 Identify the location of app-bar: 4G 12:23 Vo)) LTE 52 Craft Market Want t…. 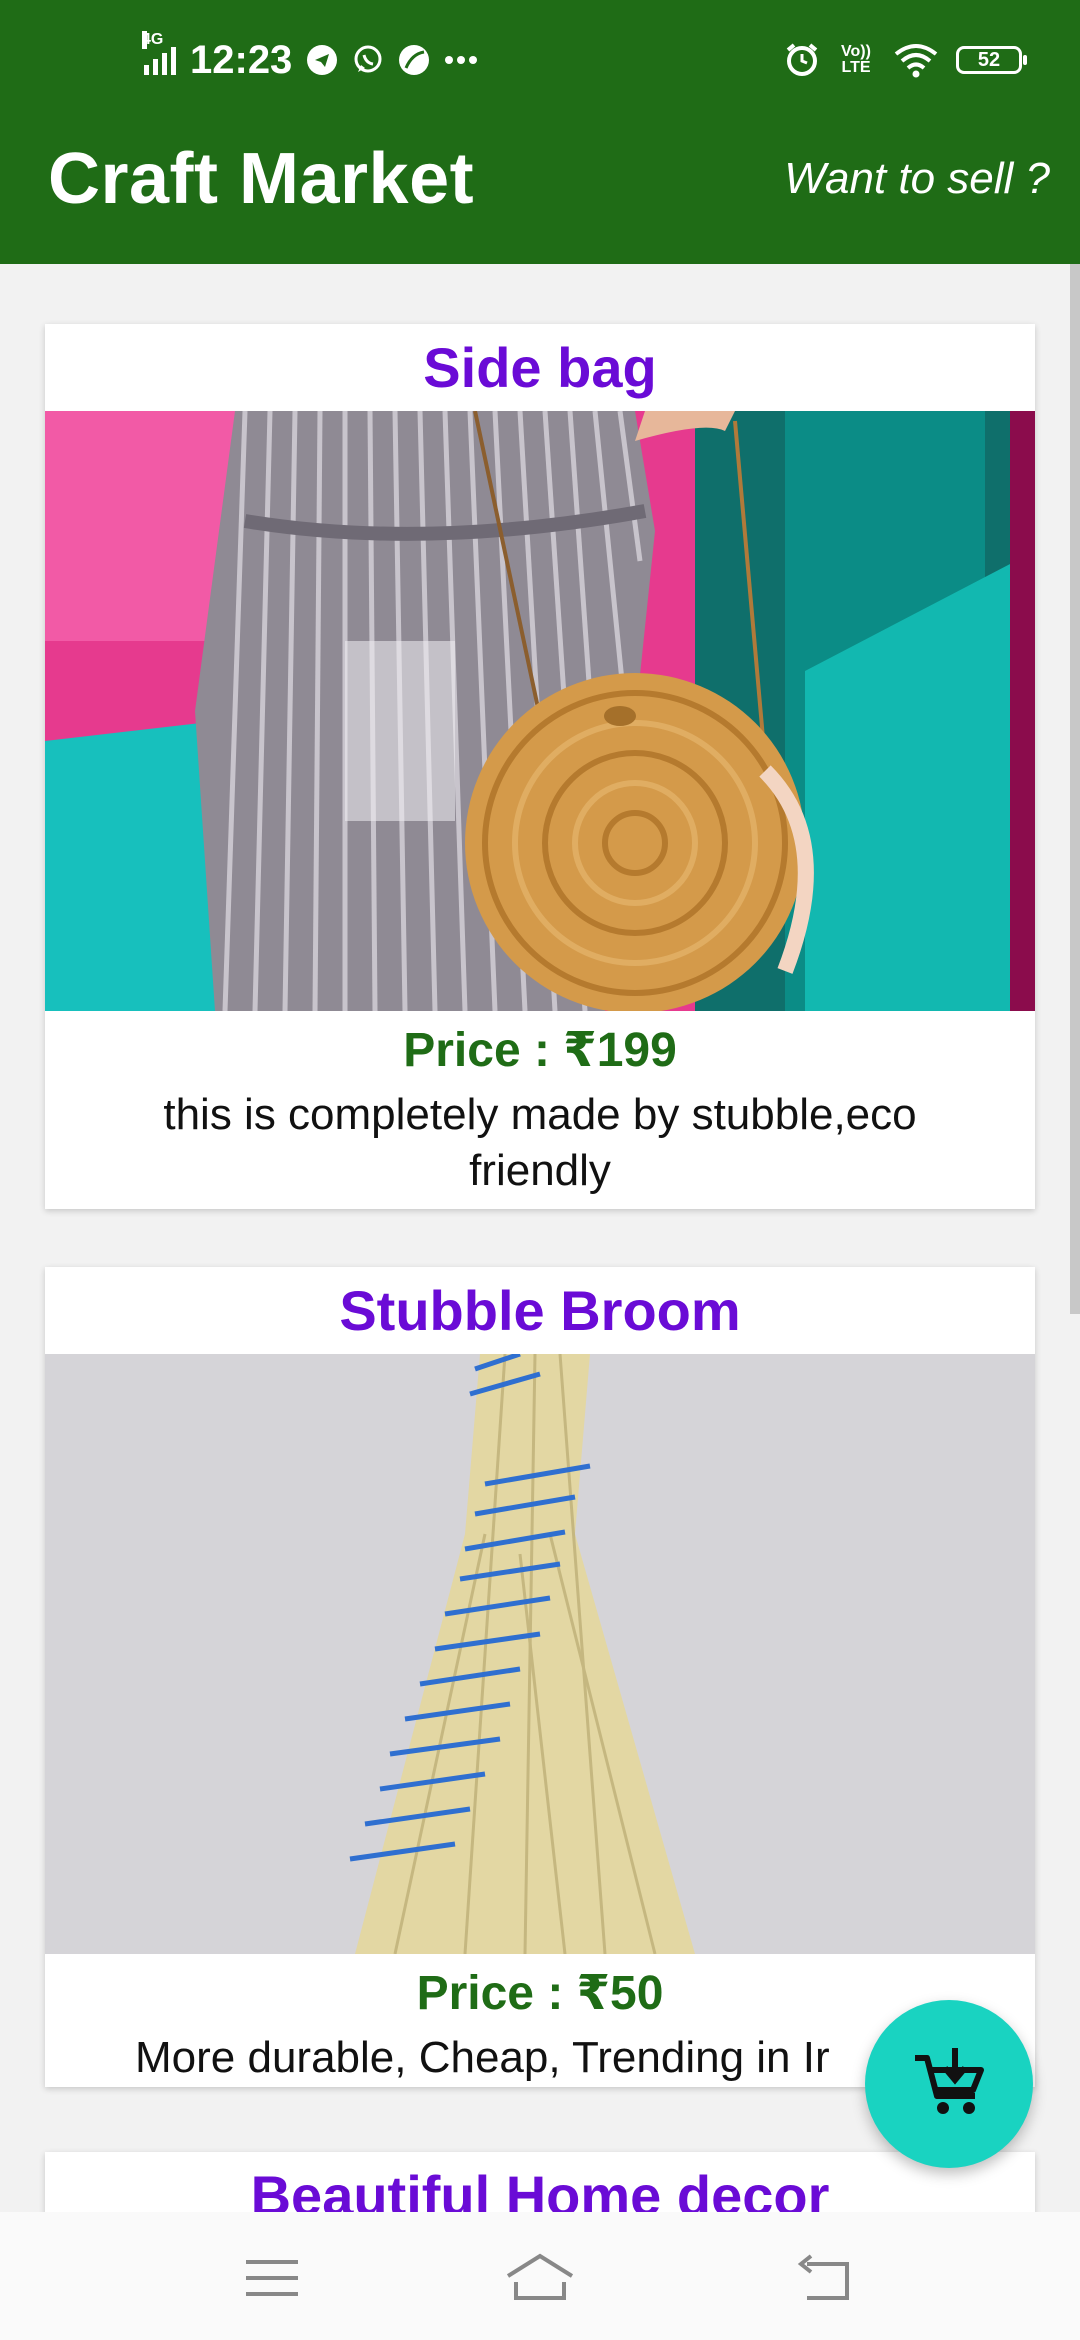
(540, 132).